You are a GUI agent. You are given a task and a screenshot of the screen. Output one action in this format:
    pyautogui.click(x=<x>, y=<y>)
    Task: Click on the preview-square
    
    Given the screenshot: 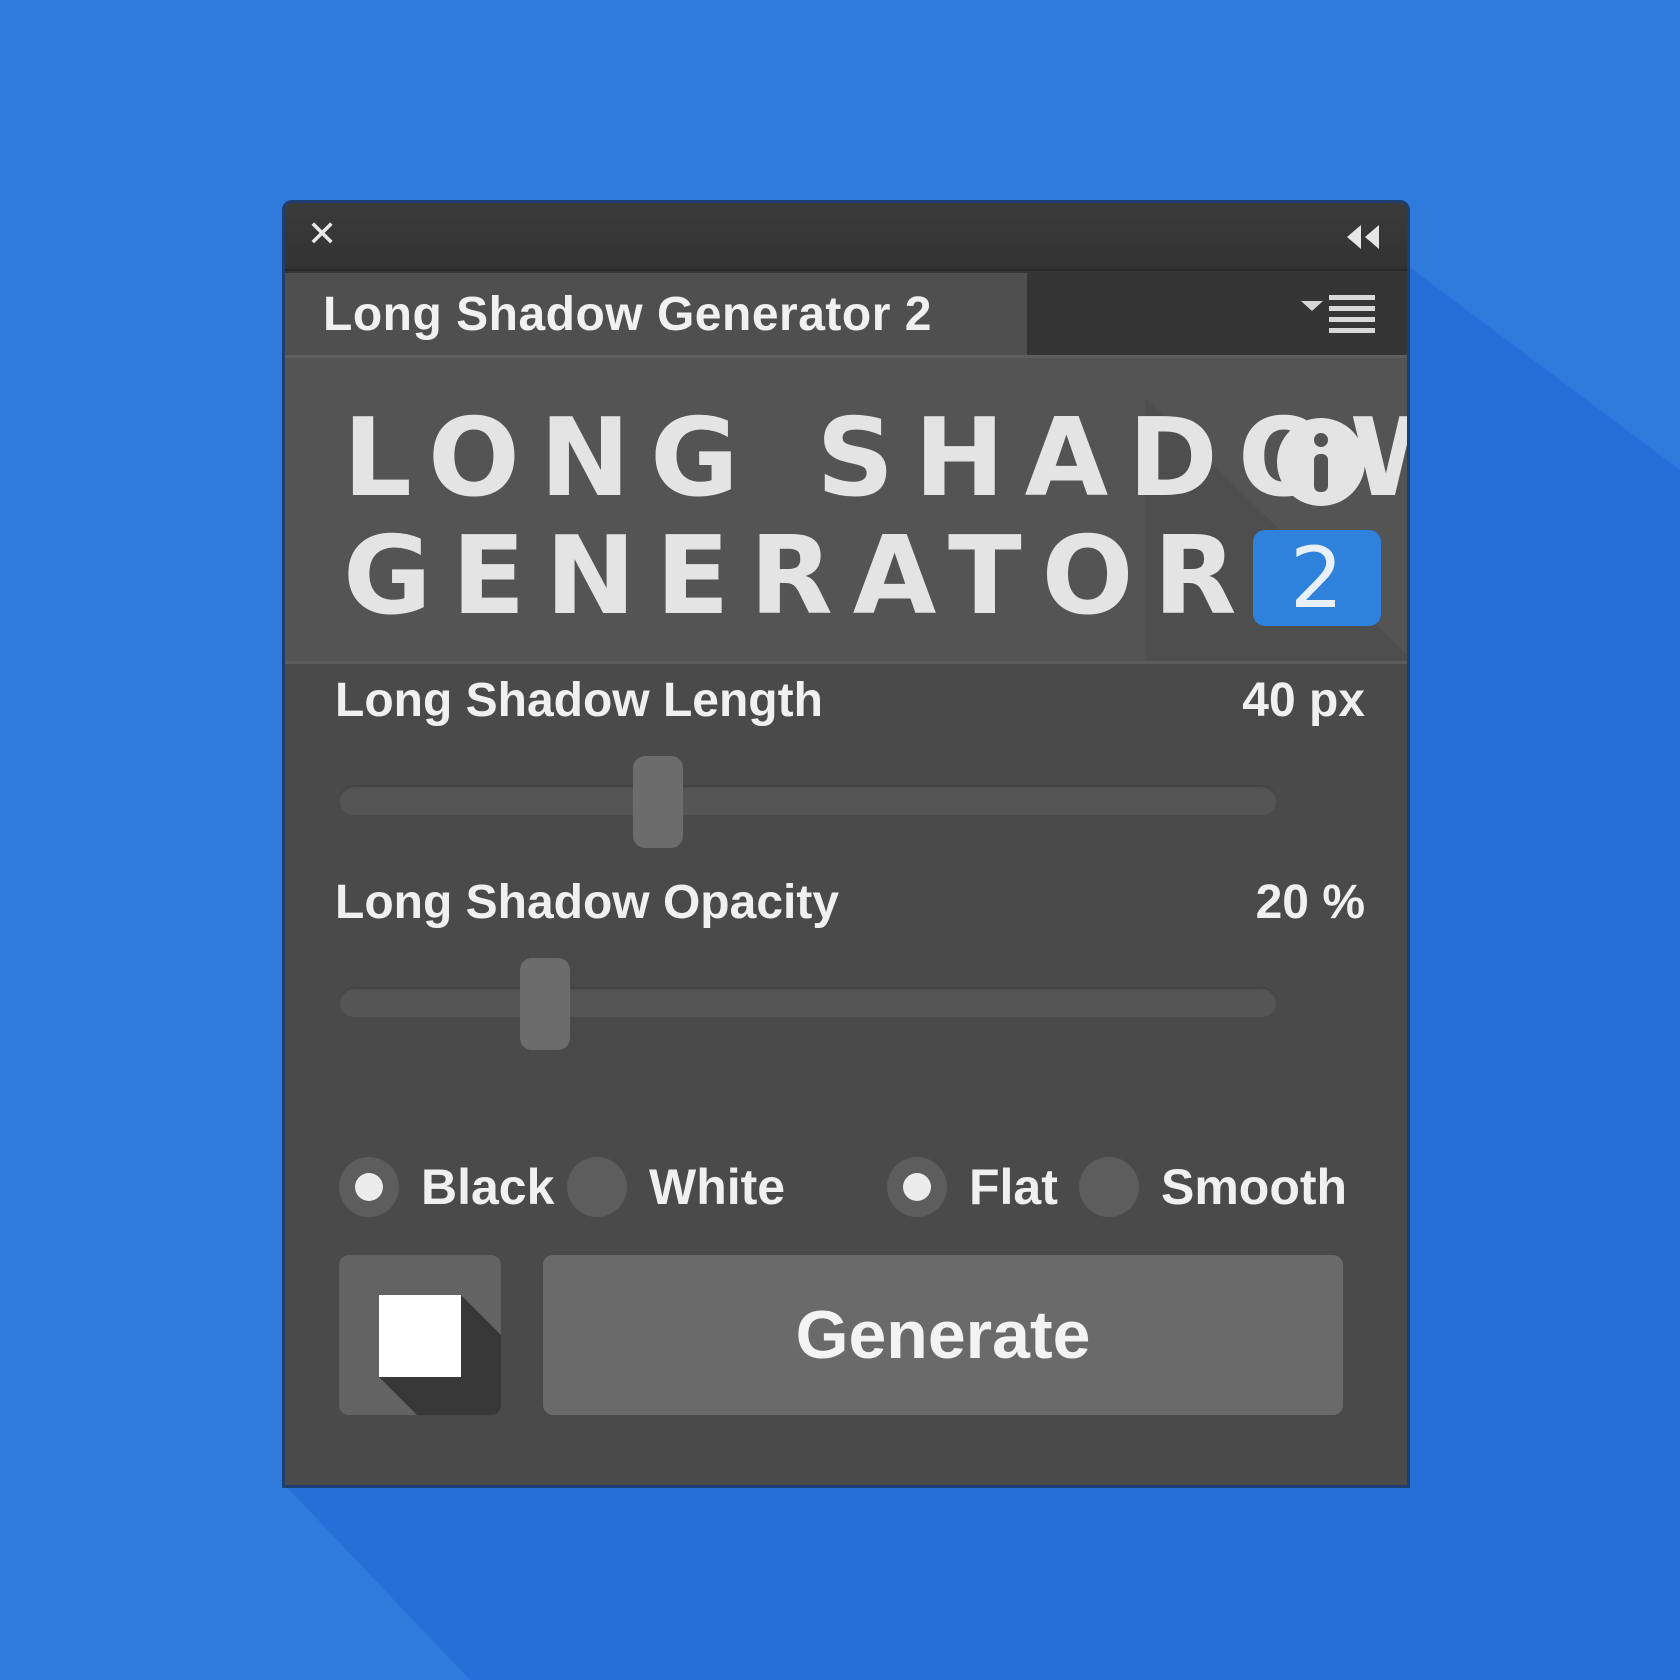 What is the action you would take?
    pyautogui.click(x=420, y=1336)
    